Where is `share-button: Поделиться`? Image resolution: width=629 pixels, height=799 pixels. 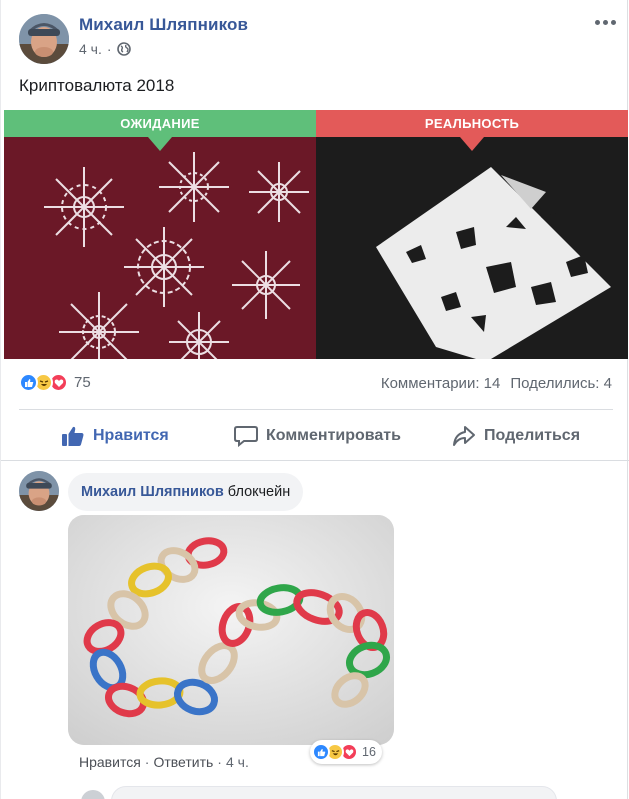
share-button: Поделиться is located at coordinates (516, 436).